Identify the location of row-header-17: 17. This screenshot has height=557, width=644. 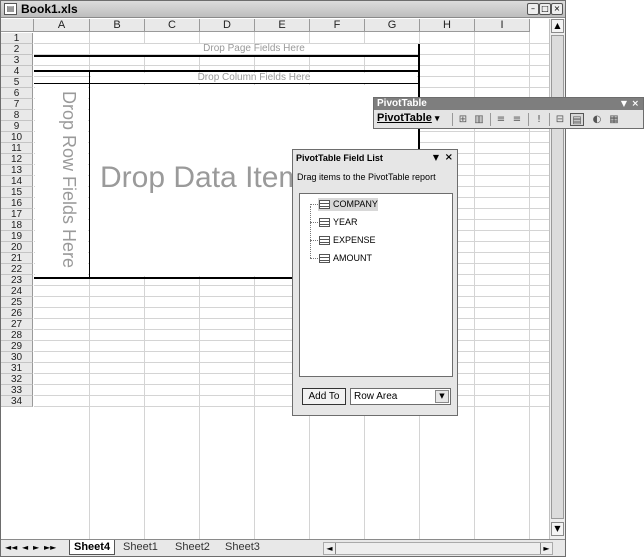
(17, 214).